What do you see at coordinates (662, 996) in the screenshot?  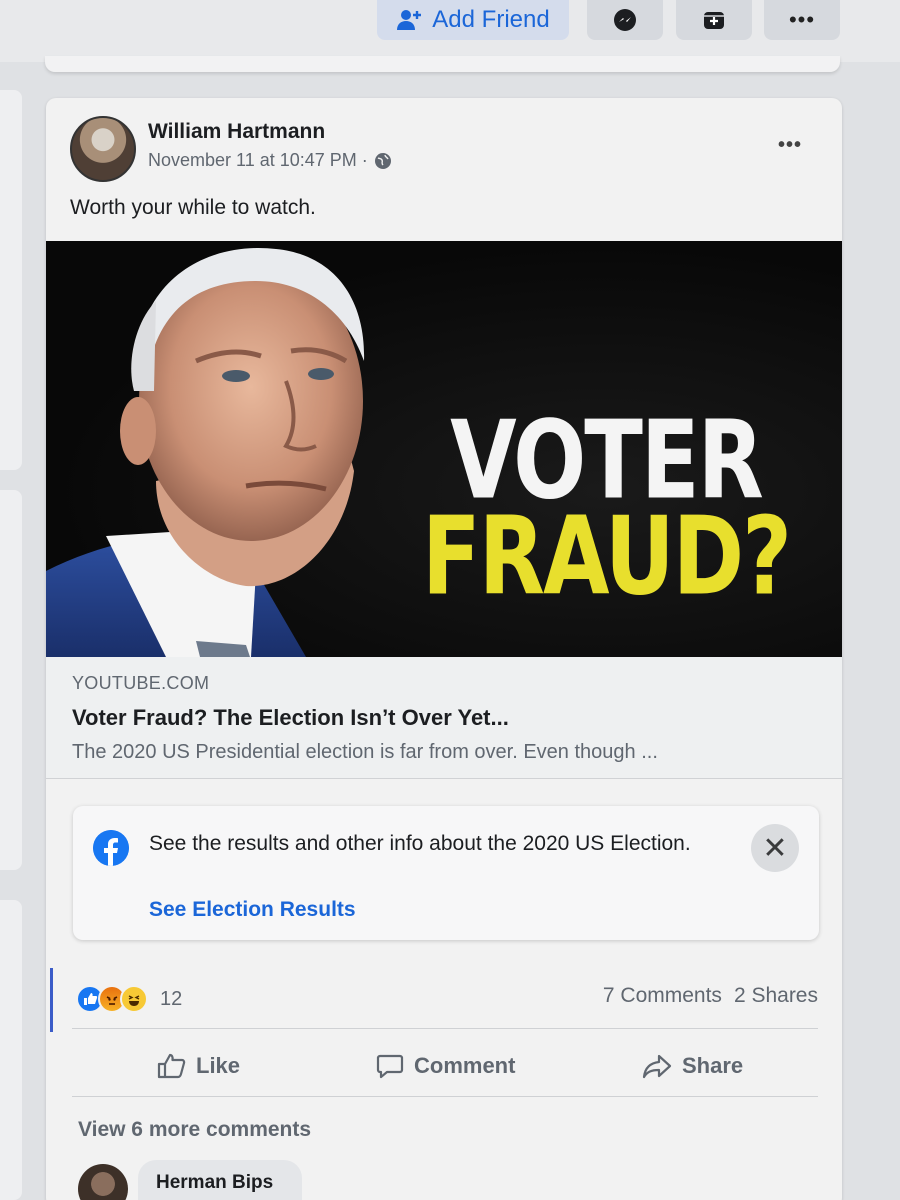 I see `comments-count-link: 7 Comments` at bounding box center [662, 996].